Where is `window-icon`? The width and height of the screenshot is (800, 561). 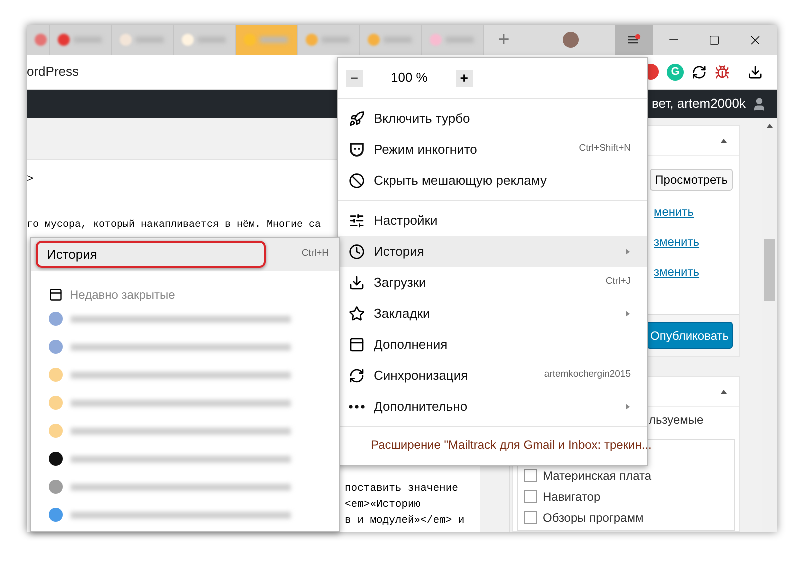 window-icon is located at coordinates (56, 295).